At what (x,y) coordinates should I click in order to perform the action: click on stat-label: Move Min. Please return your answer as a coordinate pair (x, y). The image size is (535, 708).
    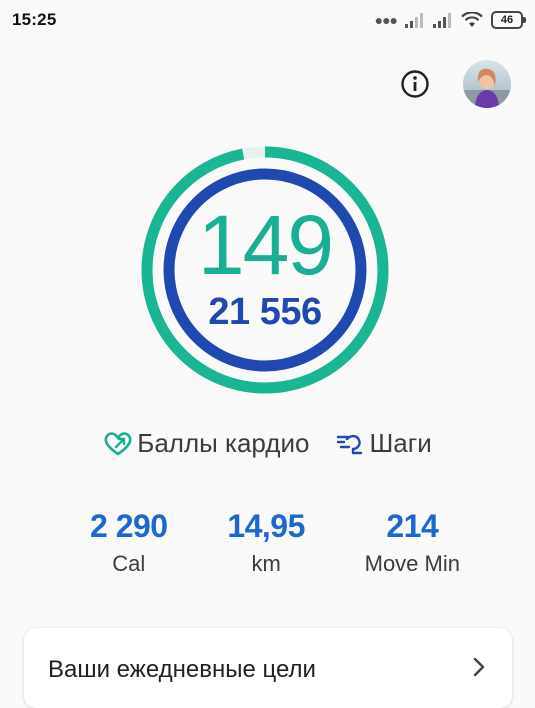
    Looking at the image, I should click on (412, 563).